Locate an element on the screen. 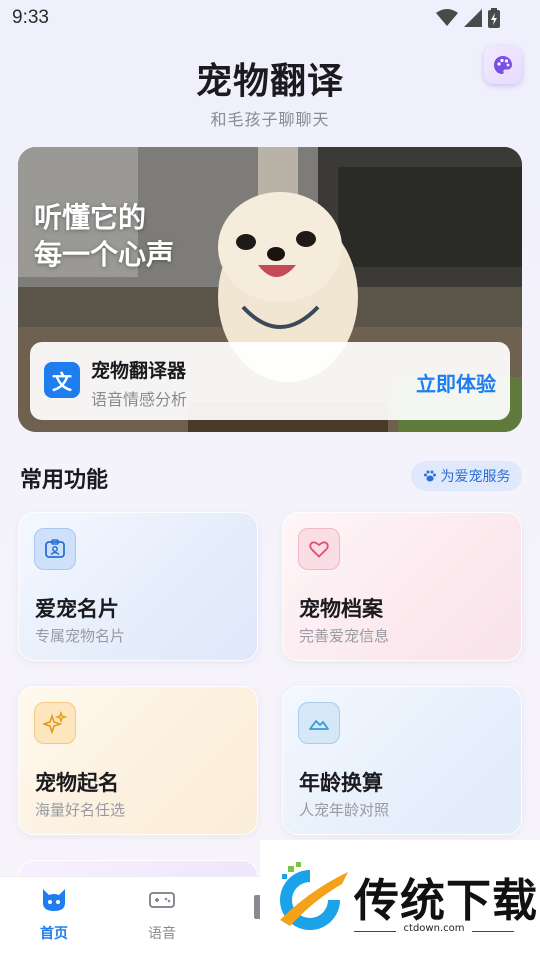  watermark: 传统下载 ctdown.com is located at coordinates (400, 900).